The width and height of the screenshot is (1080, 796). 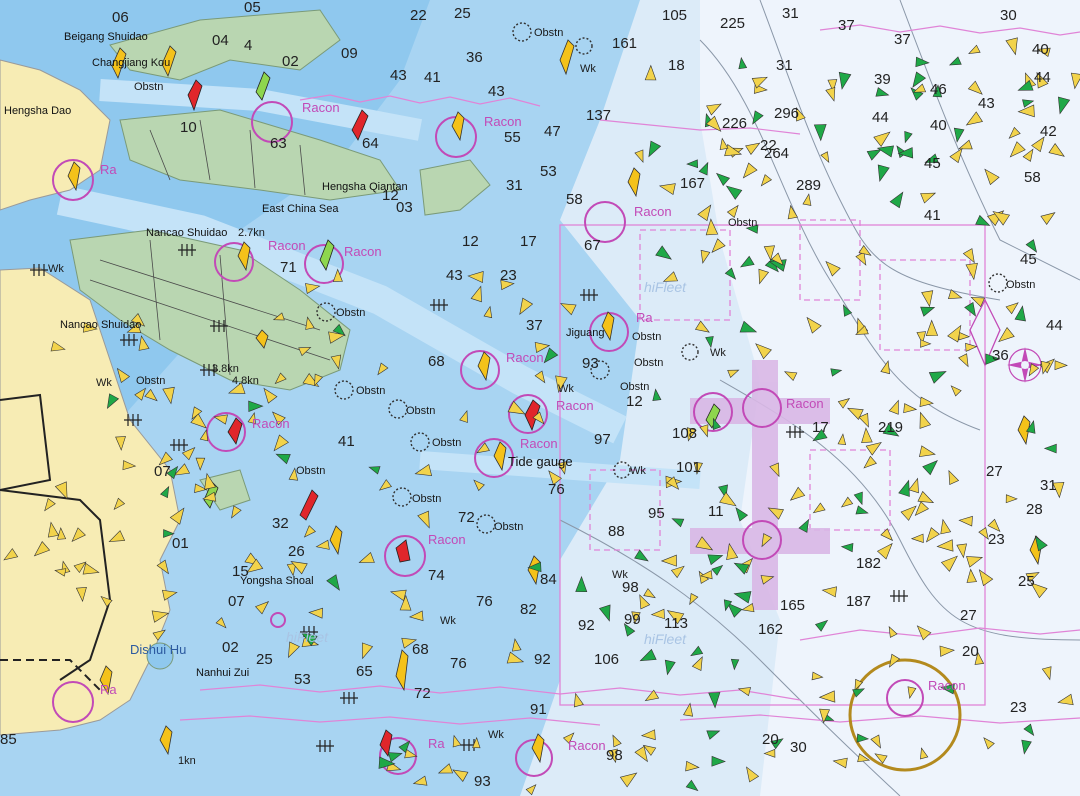 I want to click on place-label-changjiang-kou: Changjiang Kou, so click(x=131, y=63).